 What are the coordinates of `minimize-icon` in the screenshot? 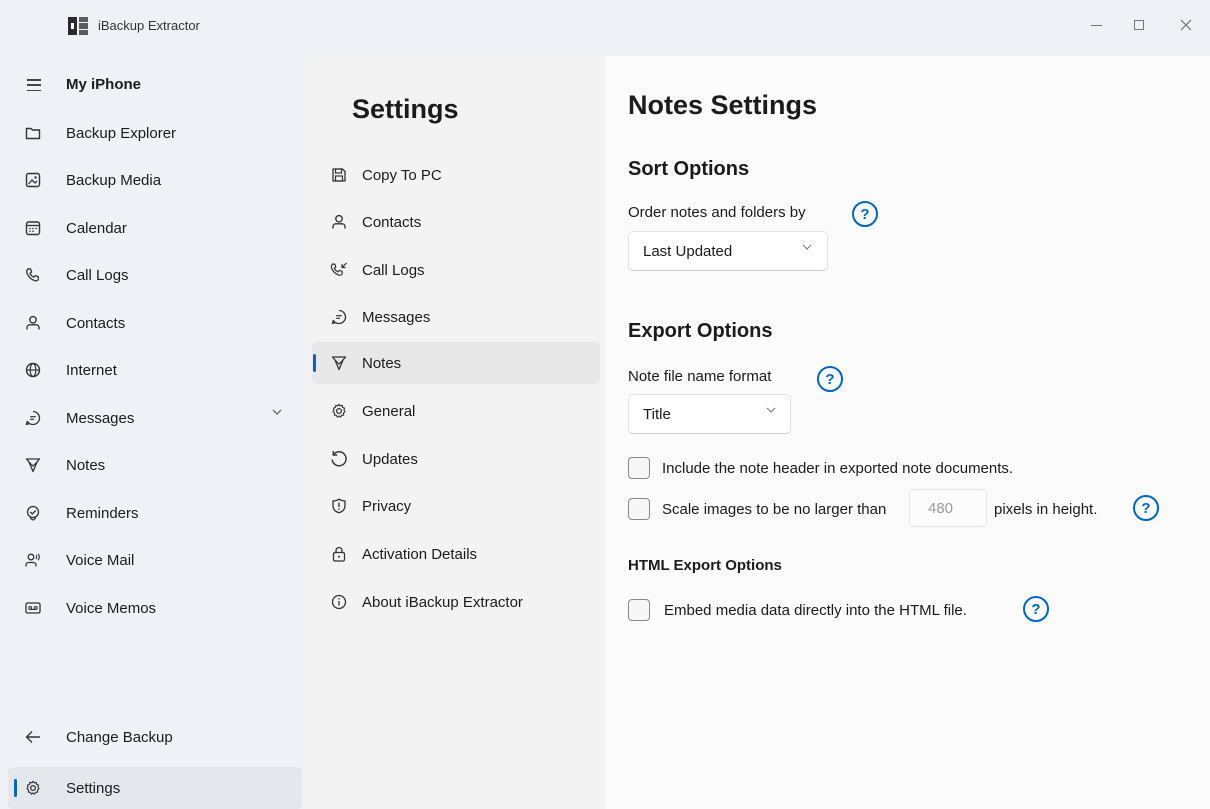 It's located at (1096, 25).